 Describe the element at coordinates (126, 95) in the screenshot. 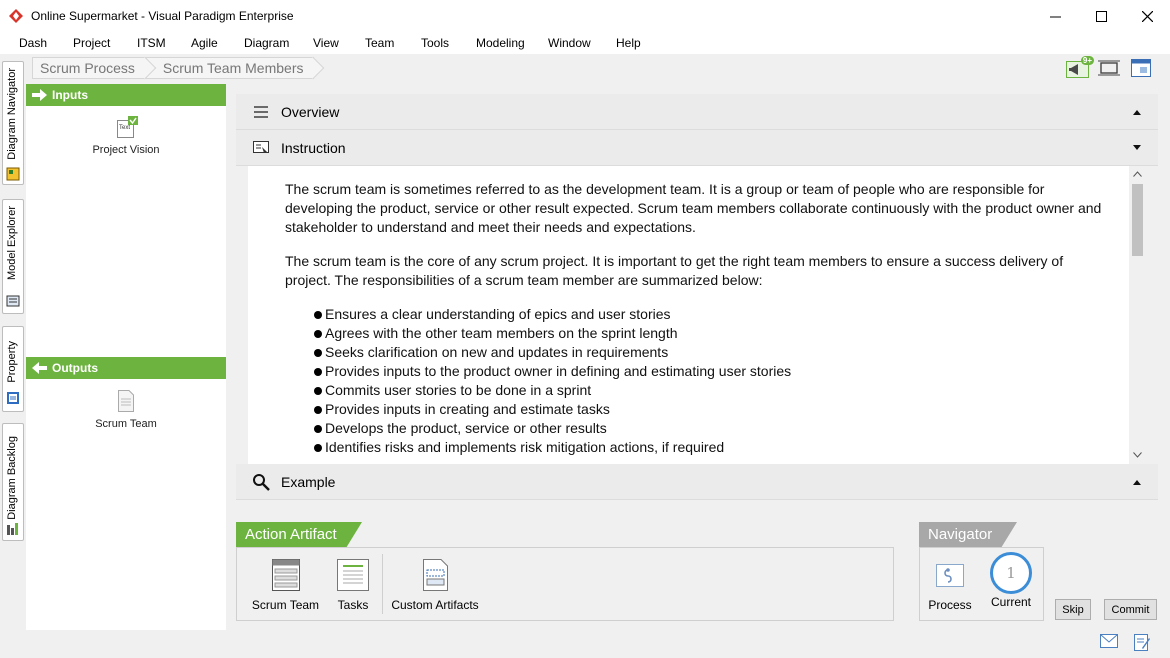

I see `inputs-header: Inputs` at that location.